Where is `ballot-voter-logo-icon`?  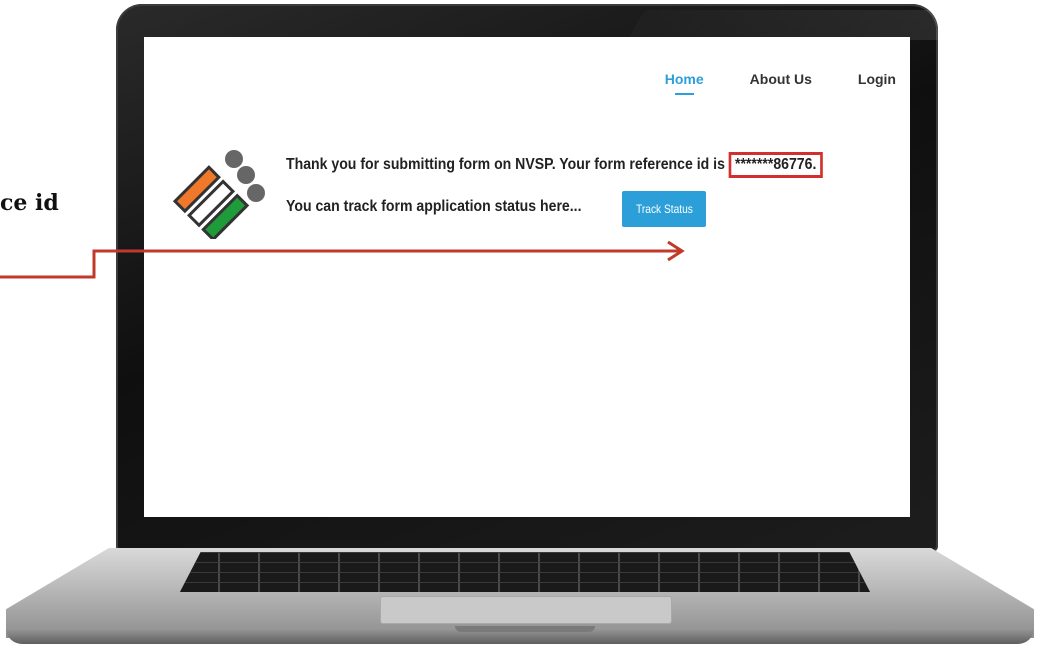 ballot-voter-logo-icon is located at coordinates (218, 194).